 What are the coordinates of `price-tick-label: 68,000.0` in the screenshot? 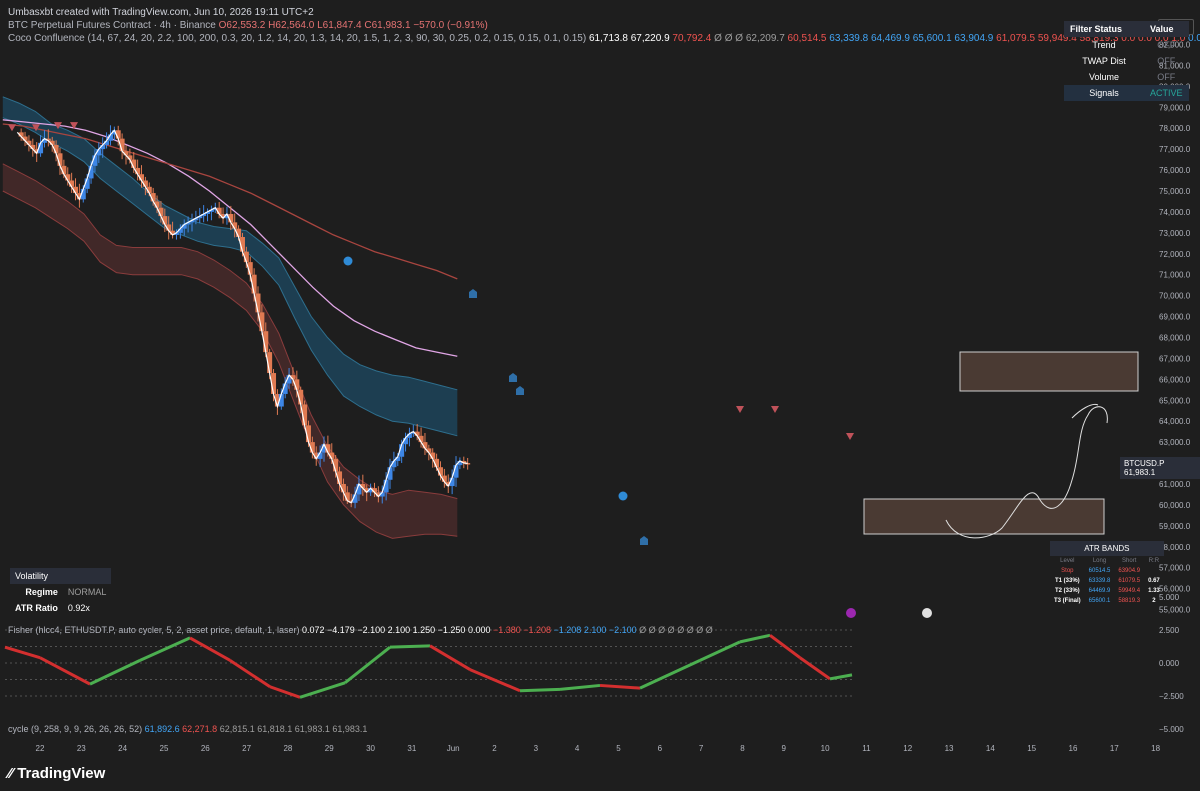 It's located at (1175, 337).